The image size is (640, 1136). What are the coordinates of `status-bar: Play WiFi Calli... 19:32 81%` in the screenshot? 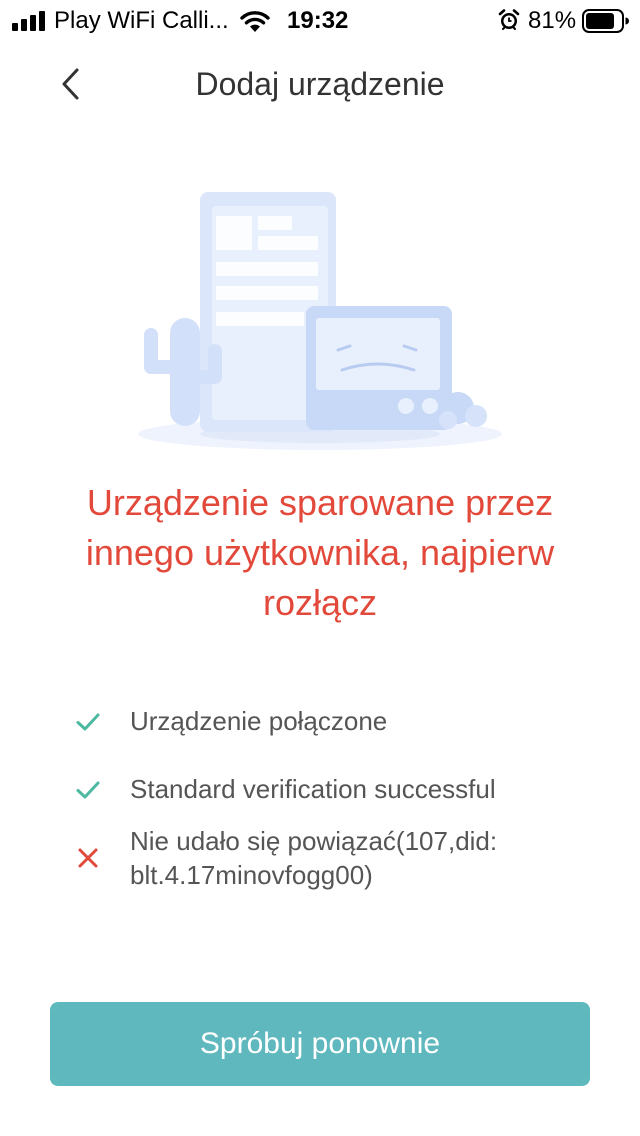 It's located at (320, 20).